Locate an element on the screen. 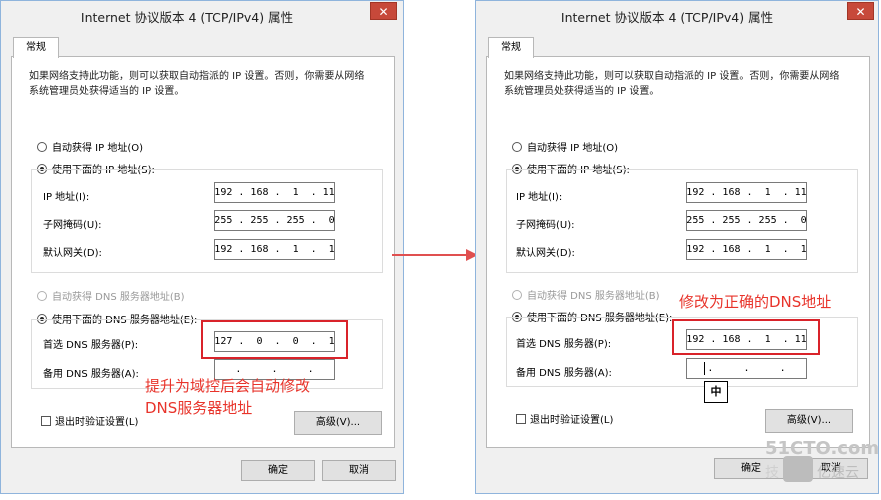 The image size is (881, 500). annotation-line-1: 提升为域控后会自动修改 is located at coordinates (228, 386).